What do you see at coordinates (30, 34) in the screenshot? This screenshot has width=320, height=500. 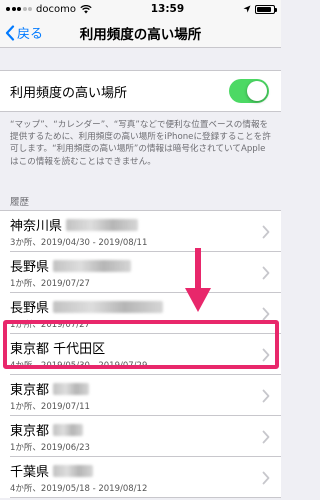 I see `back-label: 戻る` at bounding box center [30, 34].